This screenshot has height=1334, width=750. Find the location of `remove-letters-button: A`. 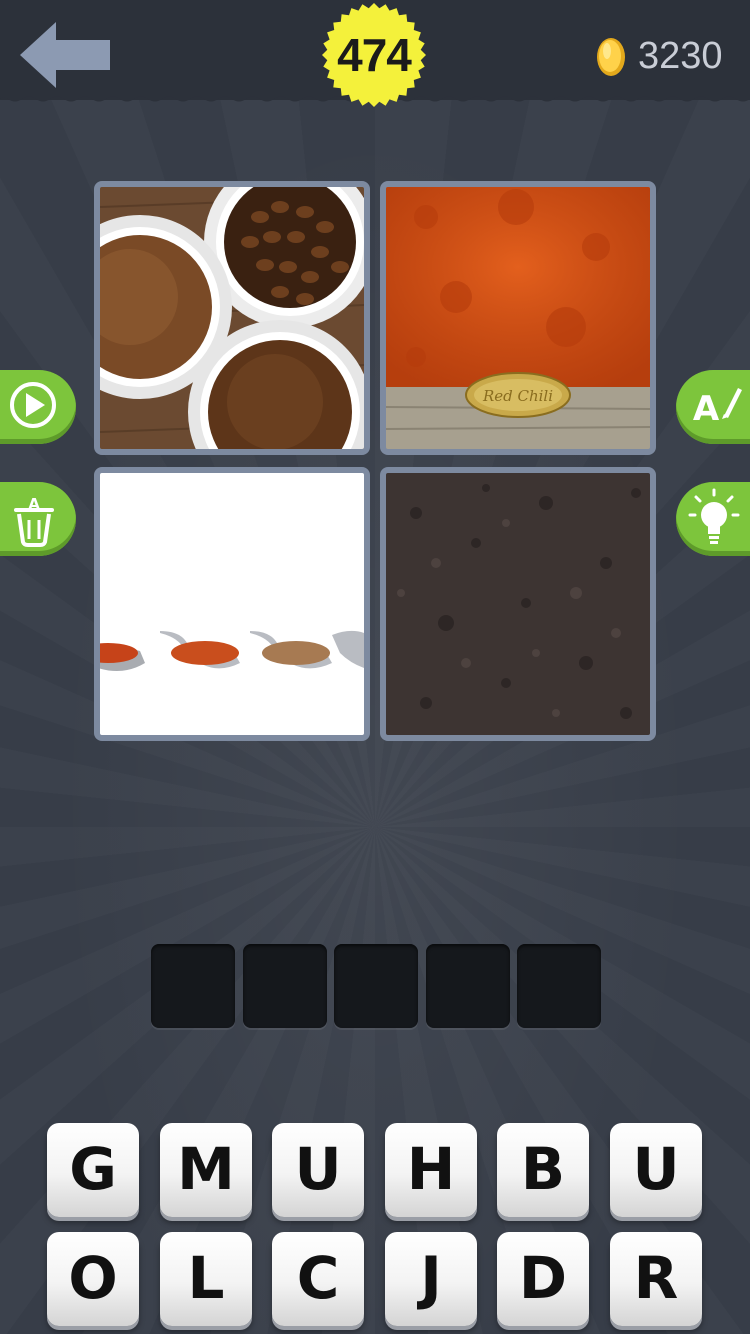

remove-letters-button: A is located at coordinates (38, 519).